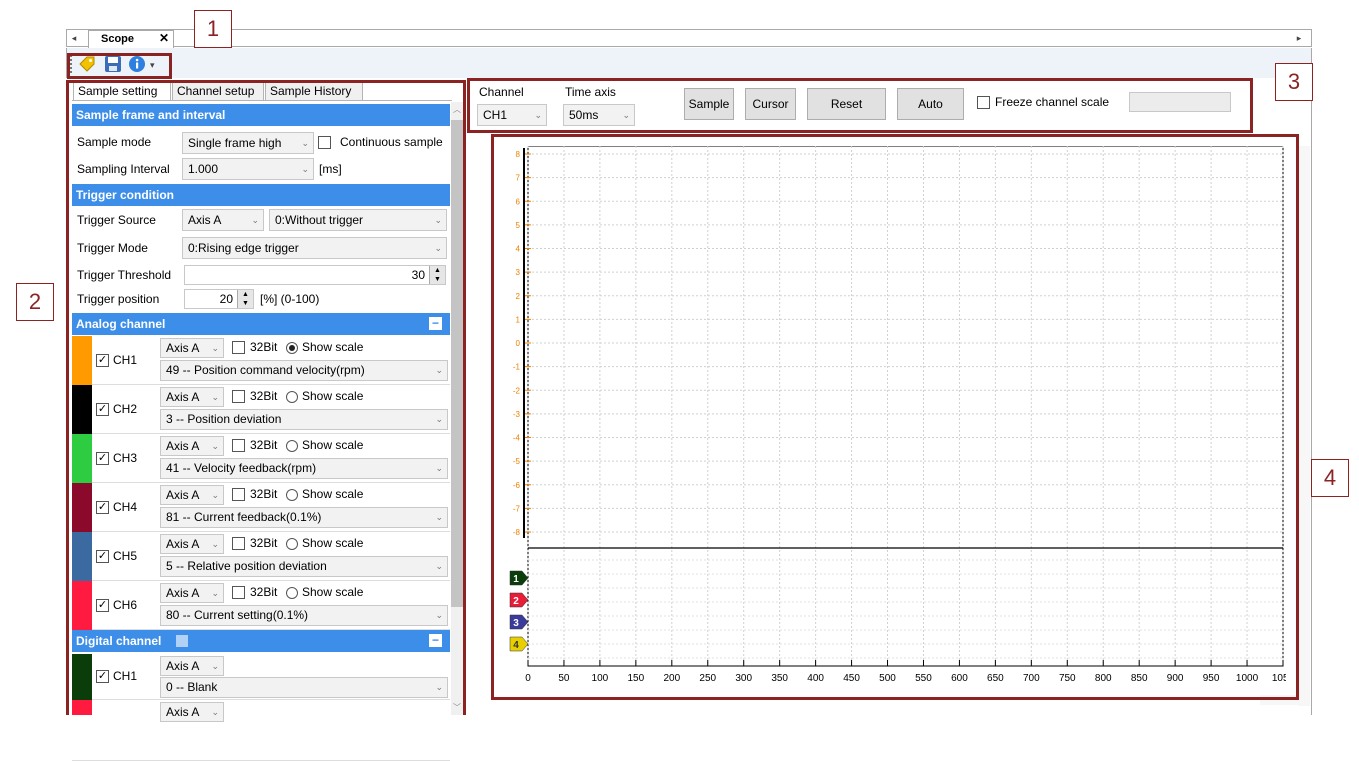 The height and width of the screenshot is (761, 1359). Describe the element at coordinates (860, 105) in the screenshot. I see `highlight-controls` at that location.